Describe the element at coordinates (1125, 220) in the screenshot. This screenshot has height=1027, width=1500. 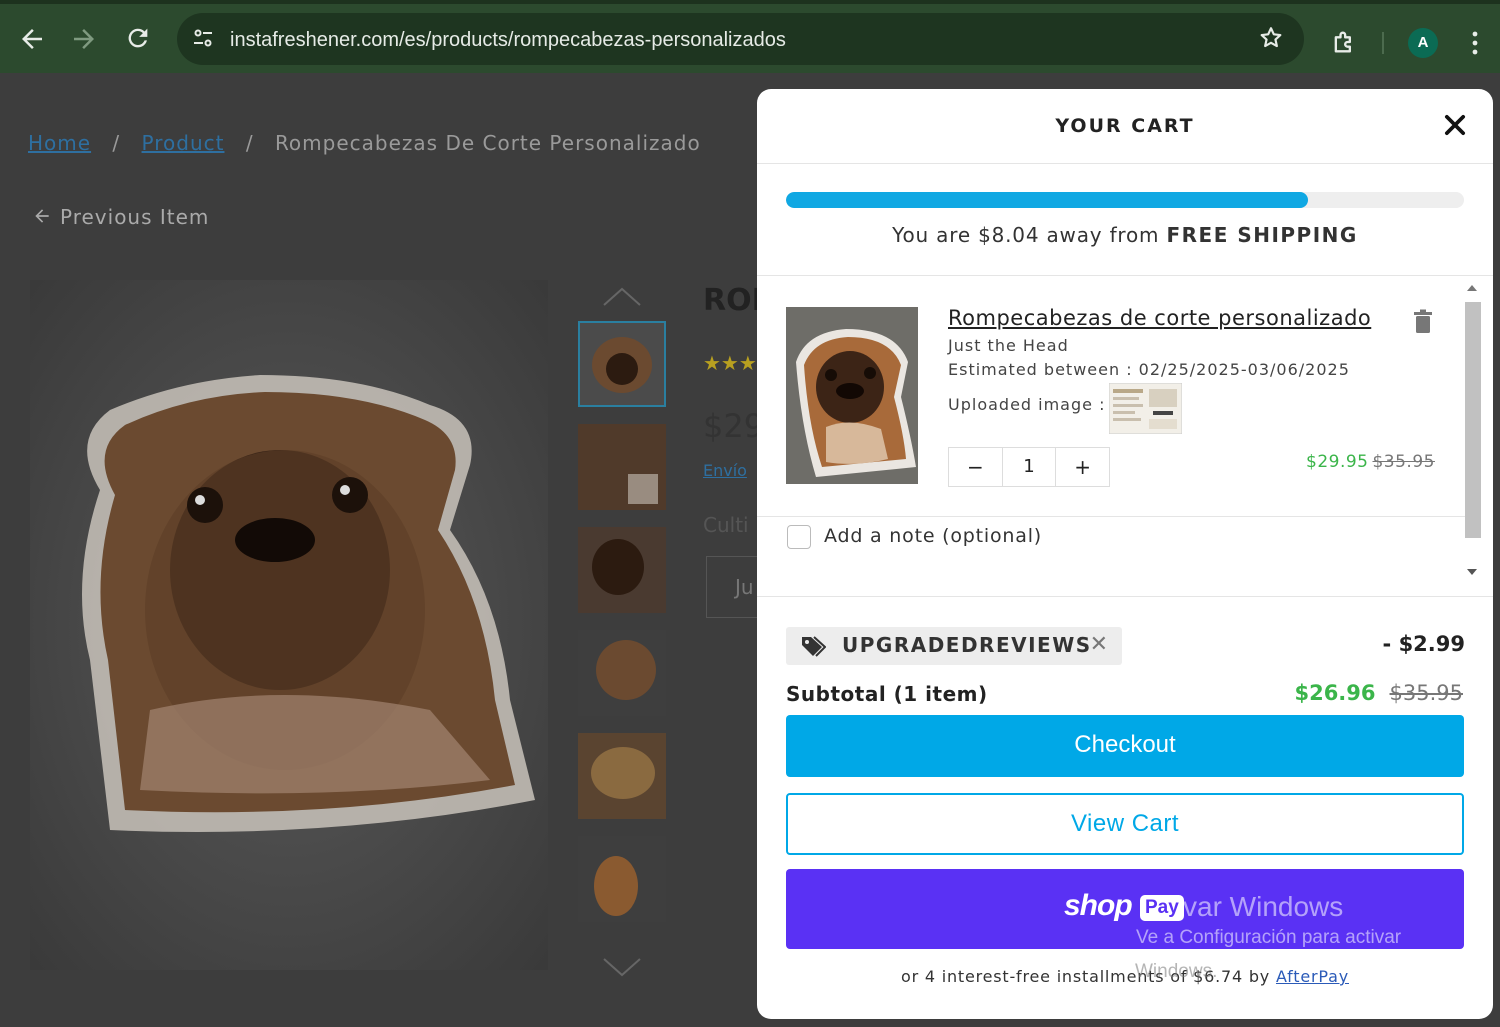
I see `free-shipping-banner: You are $8.04 away from FREE SHIPPING` at that location.